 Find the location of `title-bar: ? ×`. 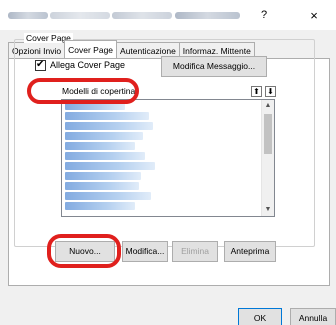

title-bar: ? × is located at coordinates (168, 15).